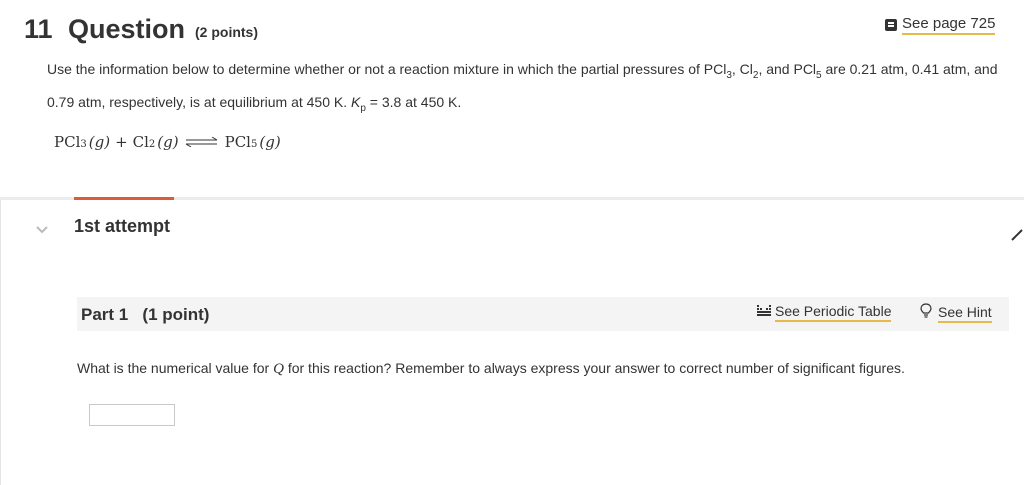 Image resolution: width=1024 pixels, height=485 pixels. What do you see at coordinates (926, 313) in the screenshot?
I see `lightbulb-icon` at bounding box center [926, 313].